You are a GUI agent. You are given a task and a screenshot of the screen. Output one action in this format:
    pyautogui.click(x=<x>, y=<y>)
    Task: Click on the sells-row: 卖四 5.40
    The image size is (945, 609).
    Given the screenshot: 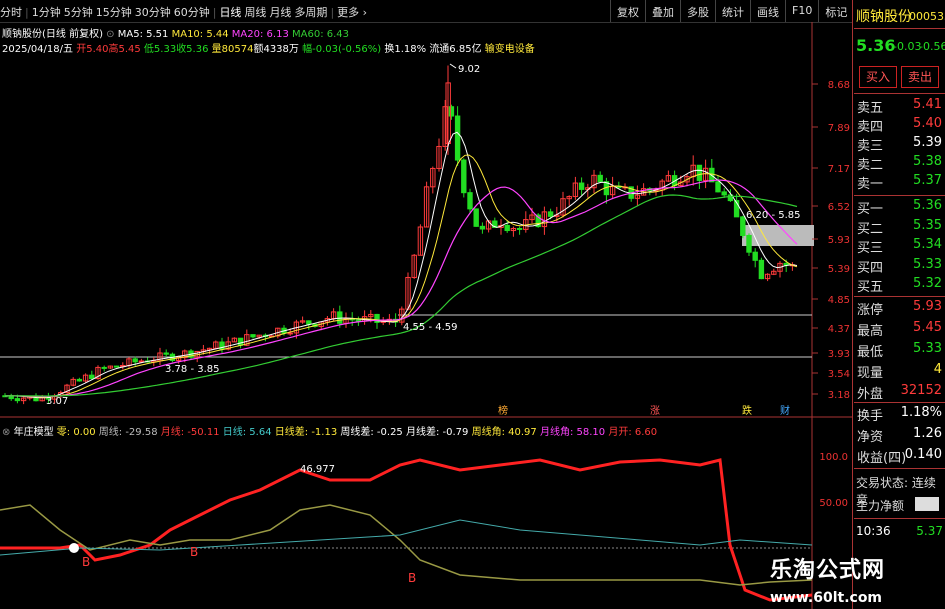 What is the action you would take?
    pyautogui.click(x=899, y=125)
    